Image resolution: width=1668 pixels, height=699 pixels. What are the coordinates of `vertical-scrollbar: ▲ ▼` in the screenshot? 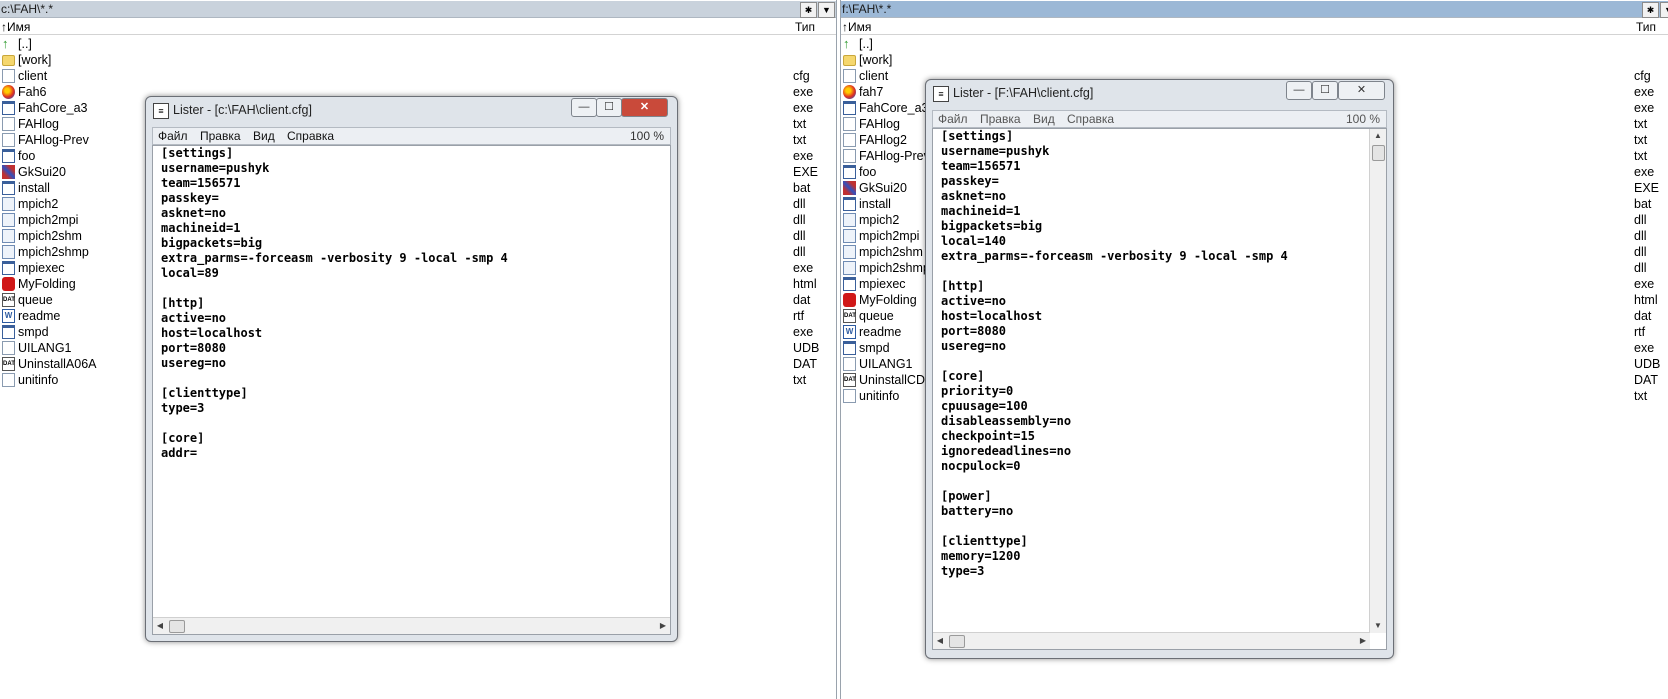 It's located at (1377, 381).